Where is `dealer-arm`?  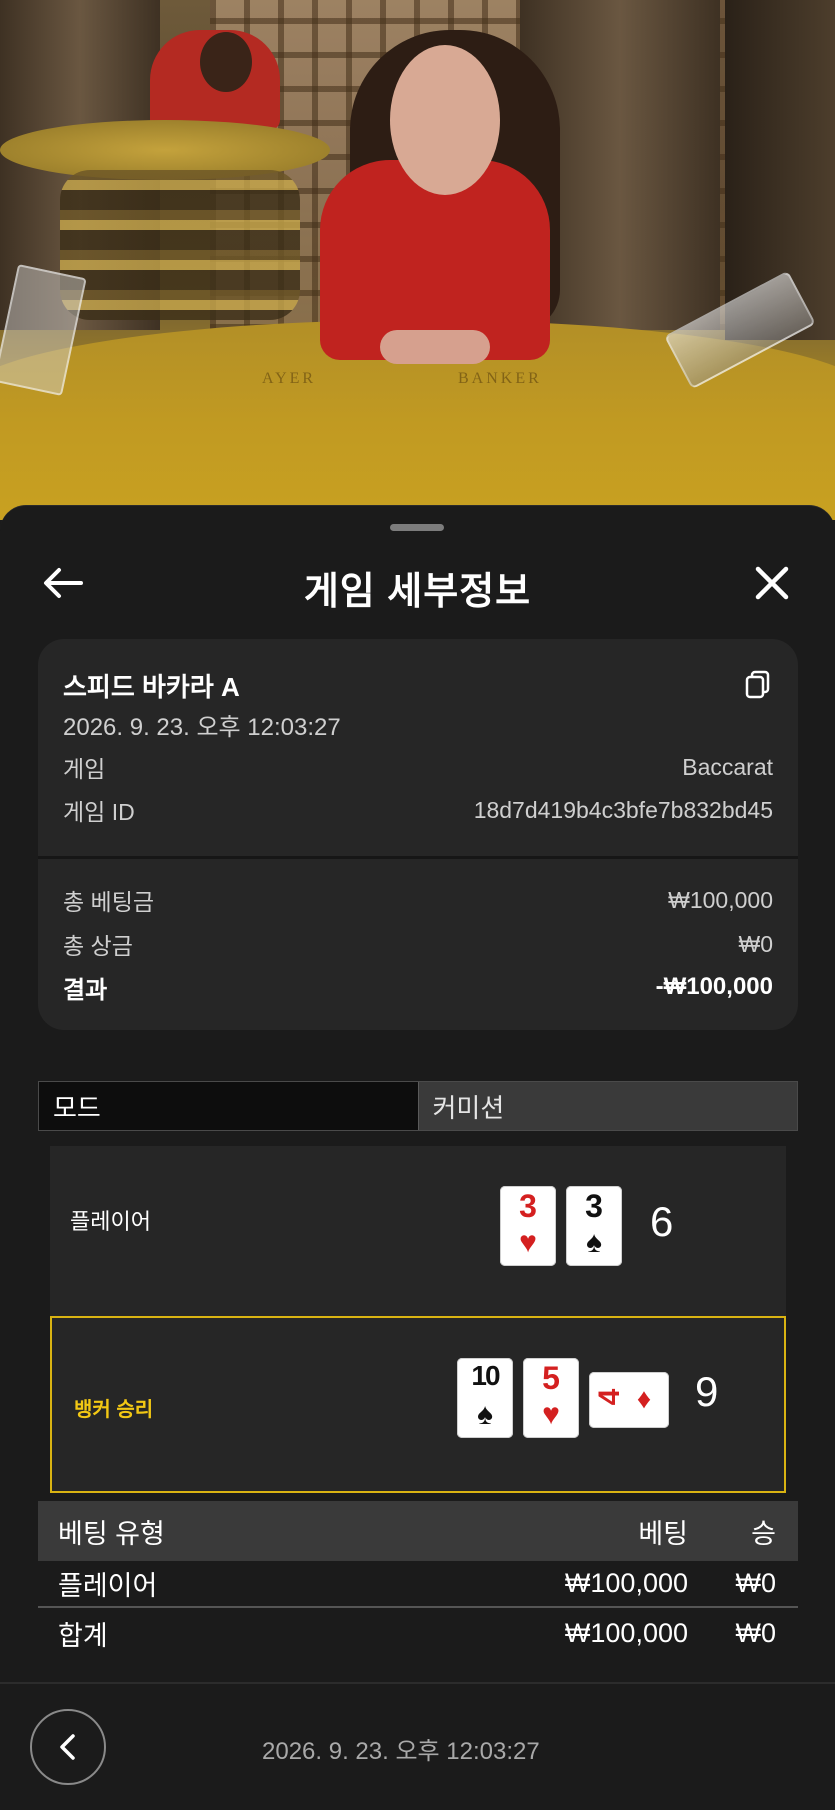 dealer-arm is located at coordinates (435, 347).